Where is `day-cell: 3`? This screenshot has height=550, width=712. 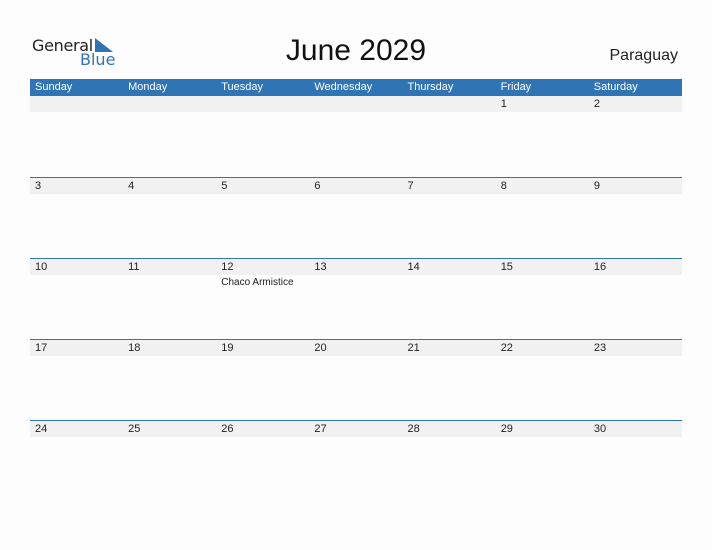
day-cell: 3 is located at coordinates (76, 218).